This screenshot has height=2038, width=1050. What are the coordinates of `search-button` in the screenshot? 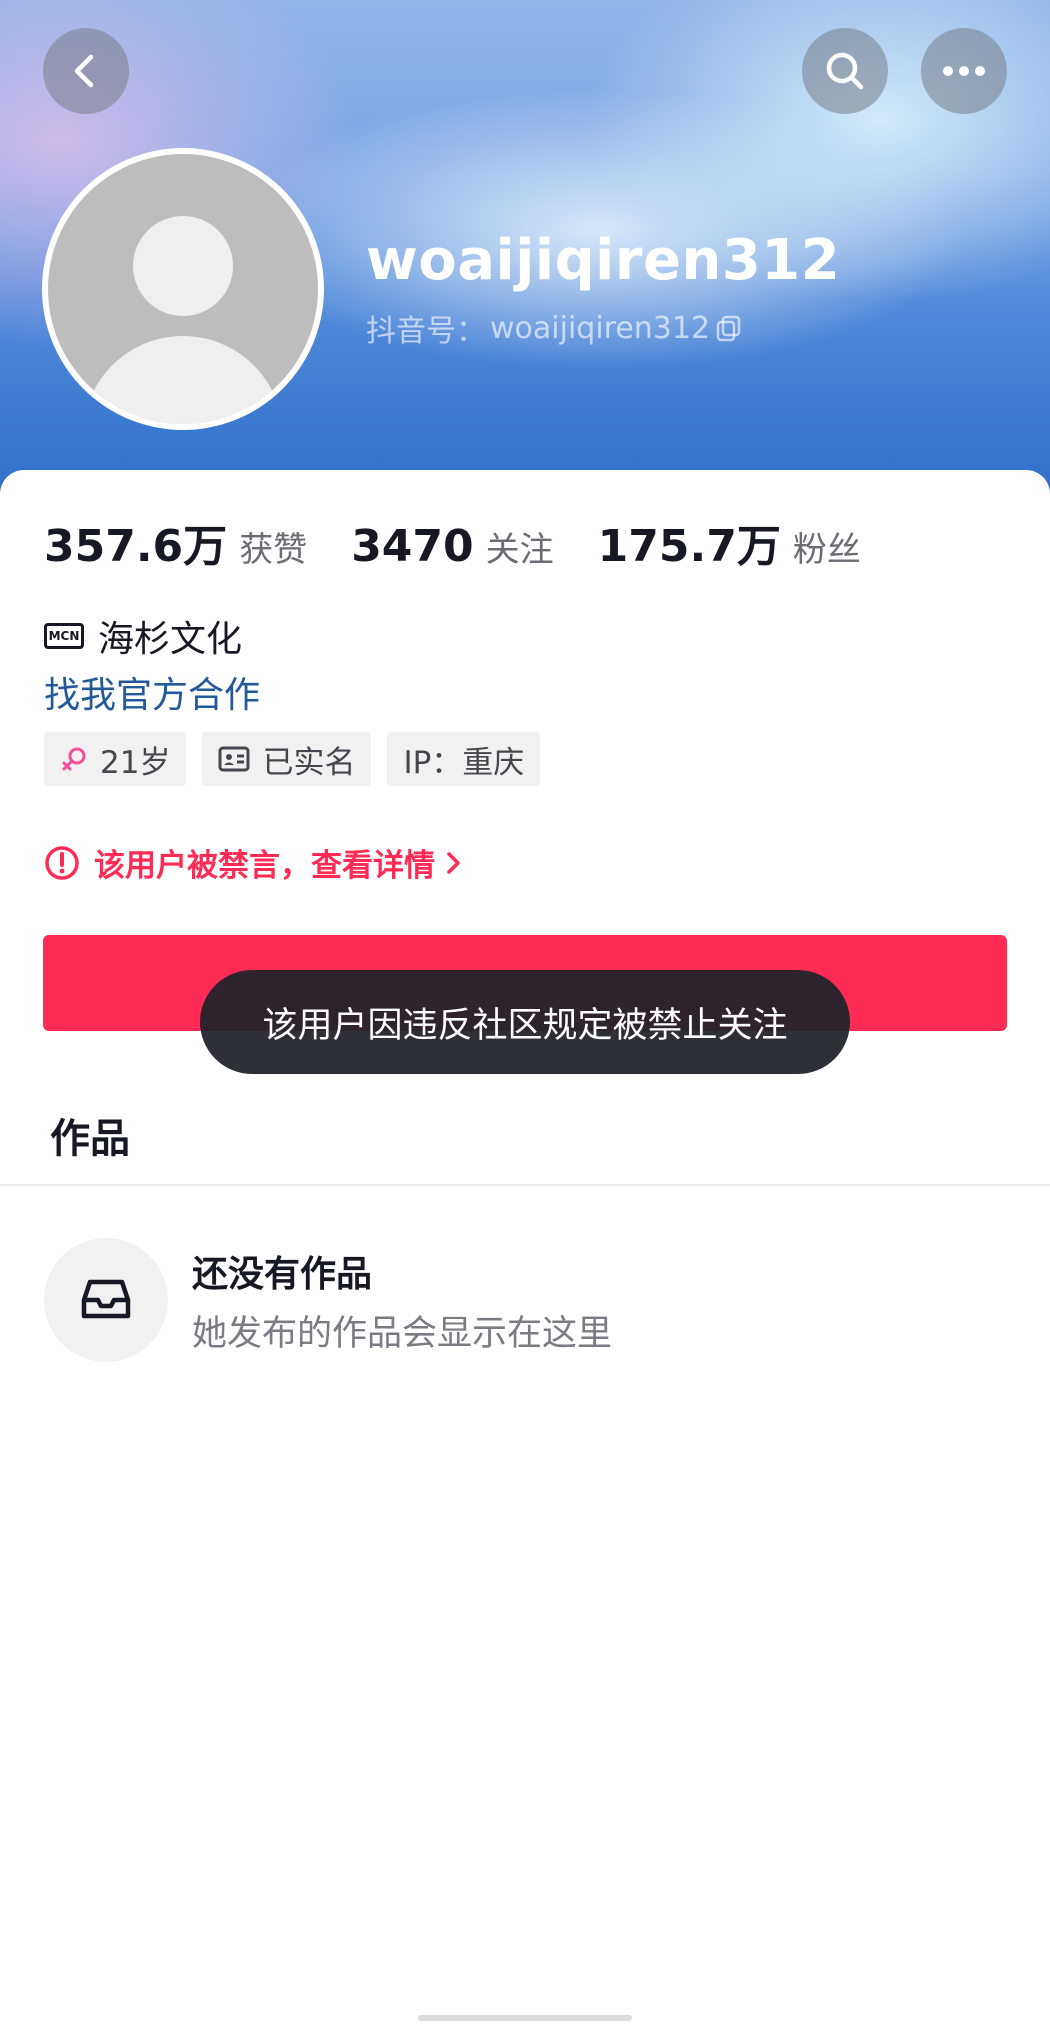 It's located at (845, 71).